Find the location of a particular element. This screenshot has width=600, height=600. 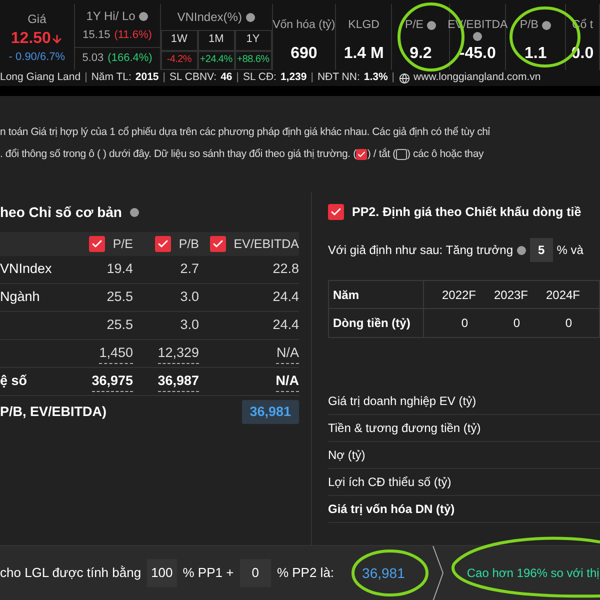

growth-input: 5 is located at coordinates (541, 250).